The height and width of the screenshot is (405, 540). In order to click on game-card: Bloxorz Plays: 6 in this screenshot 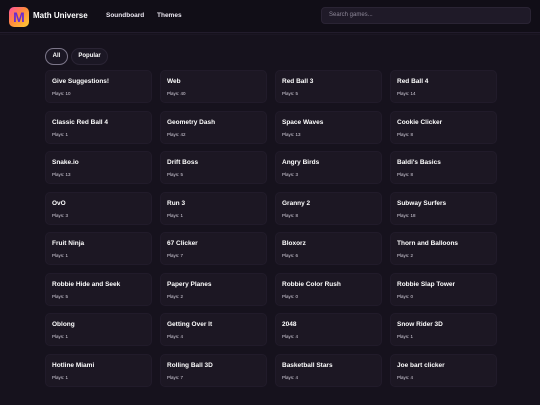, I will do `click(328, 248)`.